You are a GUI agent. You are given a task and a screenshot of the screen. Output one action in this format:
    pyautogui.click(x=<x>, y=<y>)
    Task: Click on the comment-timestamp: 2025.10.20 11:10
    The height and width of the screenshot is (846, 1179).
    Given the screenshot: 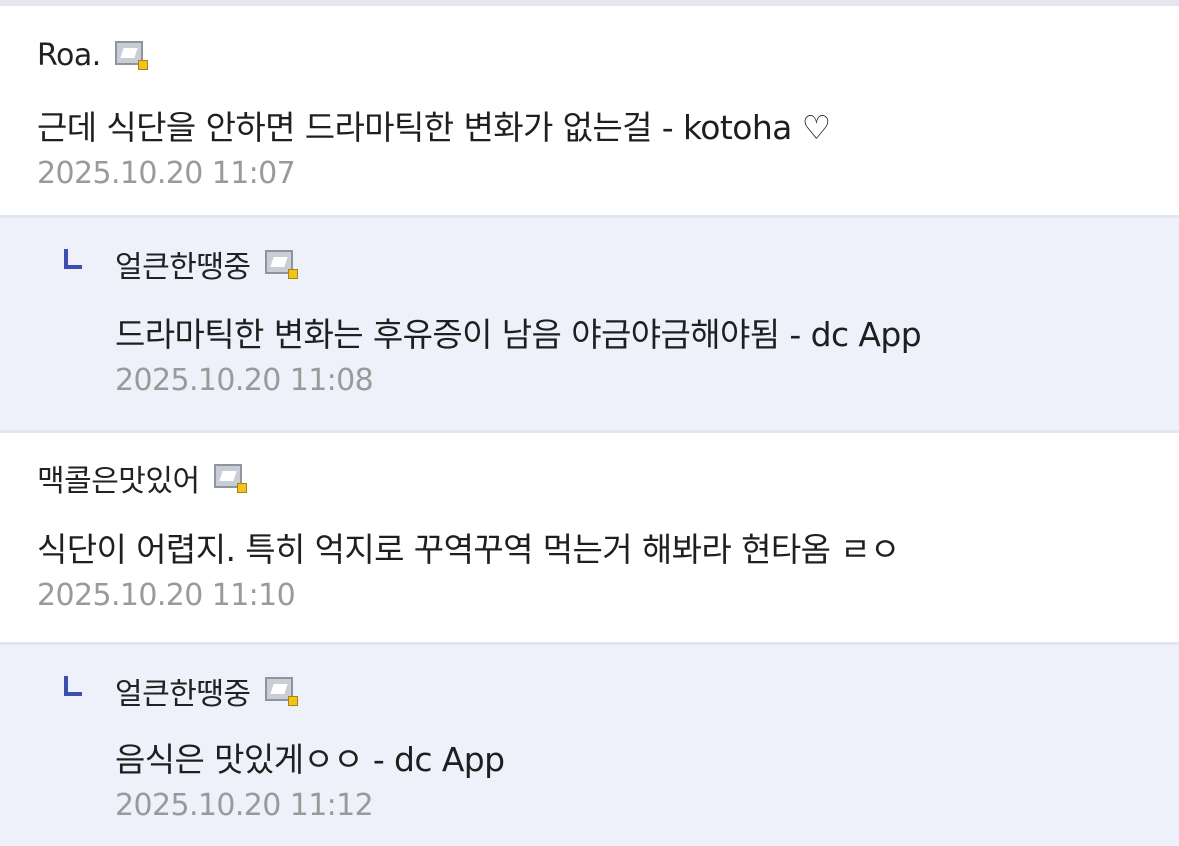 What is the action you would take?
    pyautogui.click(x=166, y=595)
    